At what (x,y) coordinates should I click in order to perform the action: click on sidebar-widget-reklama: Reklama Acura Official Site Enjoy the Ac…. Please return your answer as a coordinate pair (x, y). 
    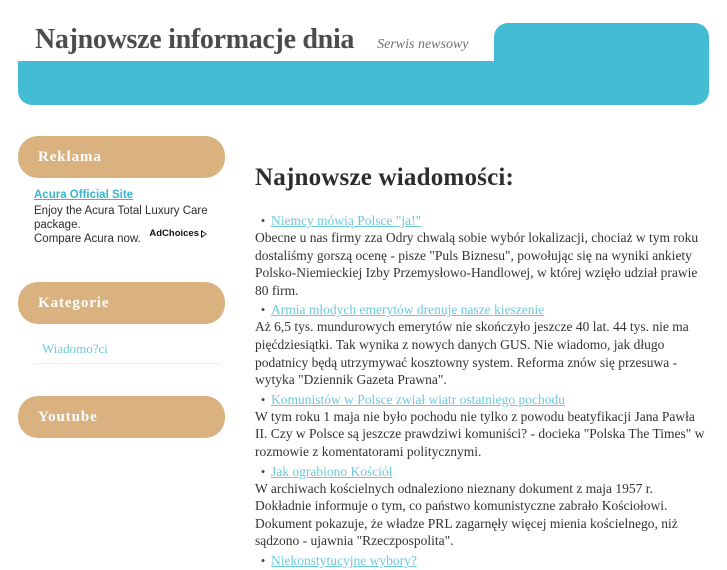
    Looking at the image, I should click on (121, 193).